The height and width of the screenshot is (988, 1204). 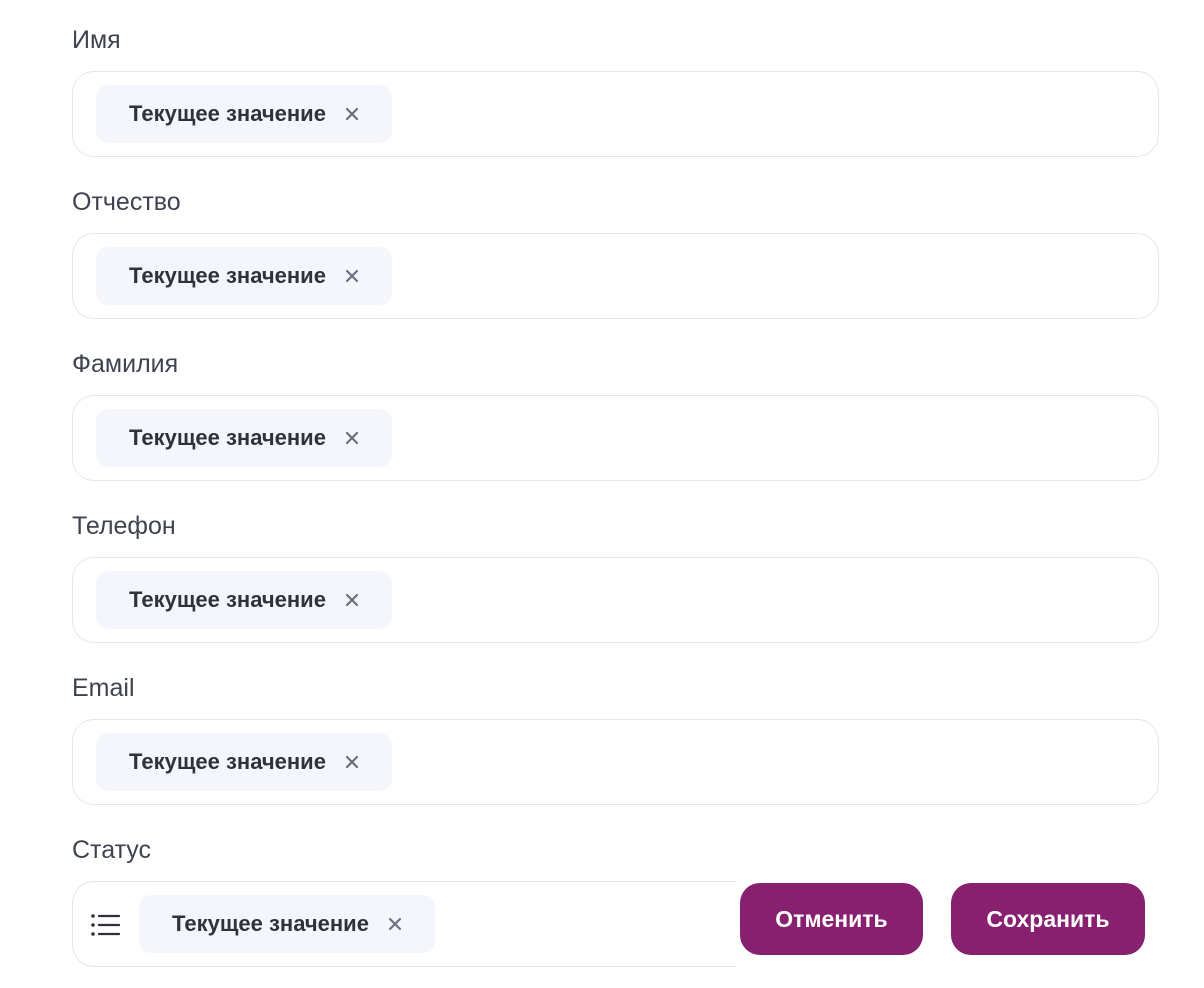 I want to click on save-button: Сохранить, so click(x=1048, y=919).